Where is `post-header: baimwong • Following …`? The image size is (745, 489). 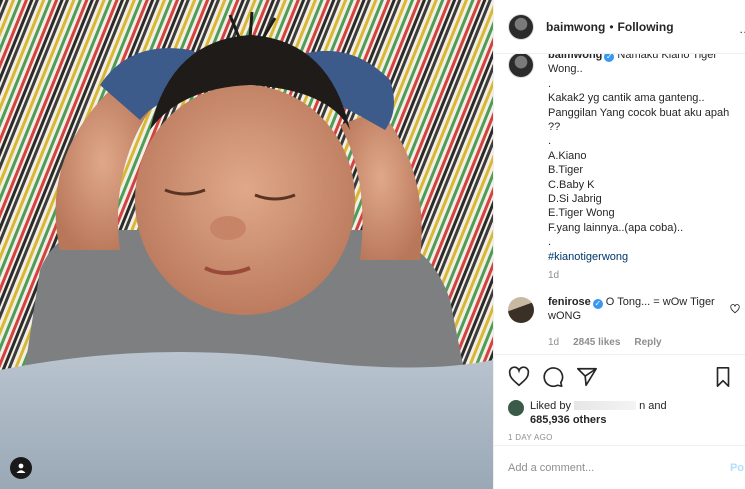
post-header: baimwong • Following … is located at coordinates (619, 27).